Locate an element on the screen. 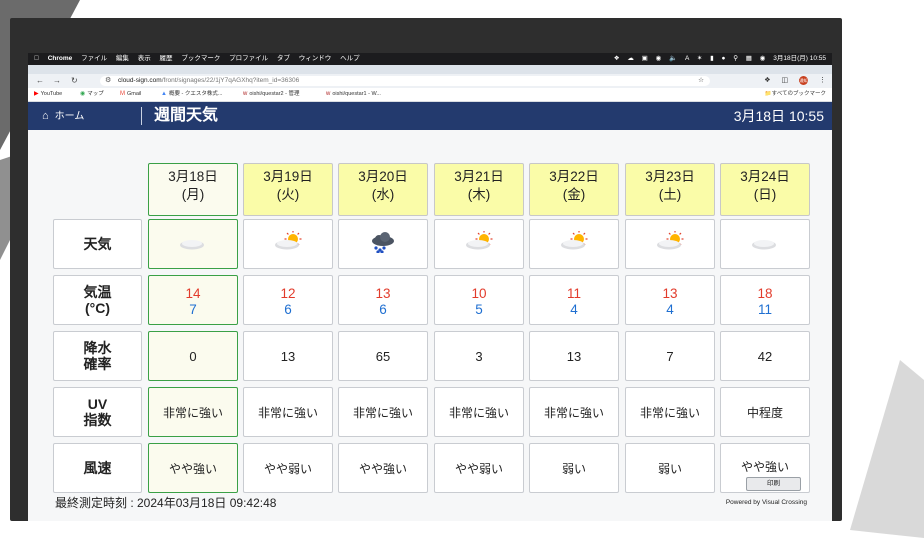  dropbox-icon: ❖ is located at coordinates (617, 58).